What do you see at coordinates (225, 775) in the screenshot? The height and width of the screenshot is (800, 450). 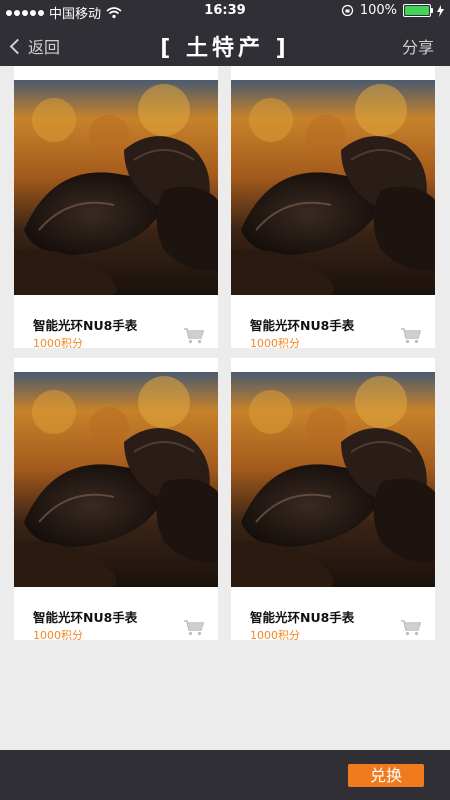 I see `bottom-bar: 兑换` at bounding box center [225, 775].